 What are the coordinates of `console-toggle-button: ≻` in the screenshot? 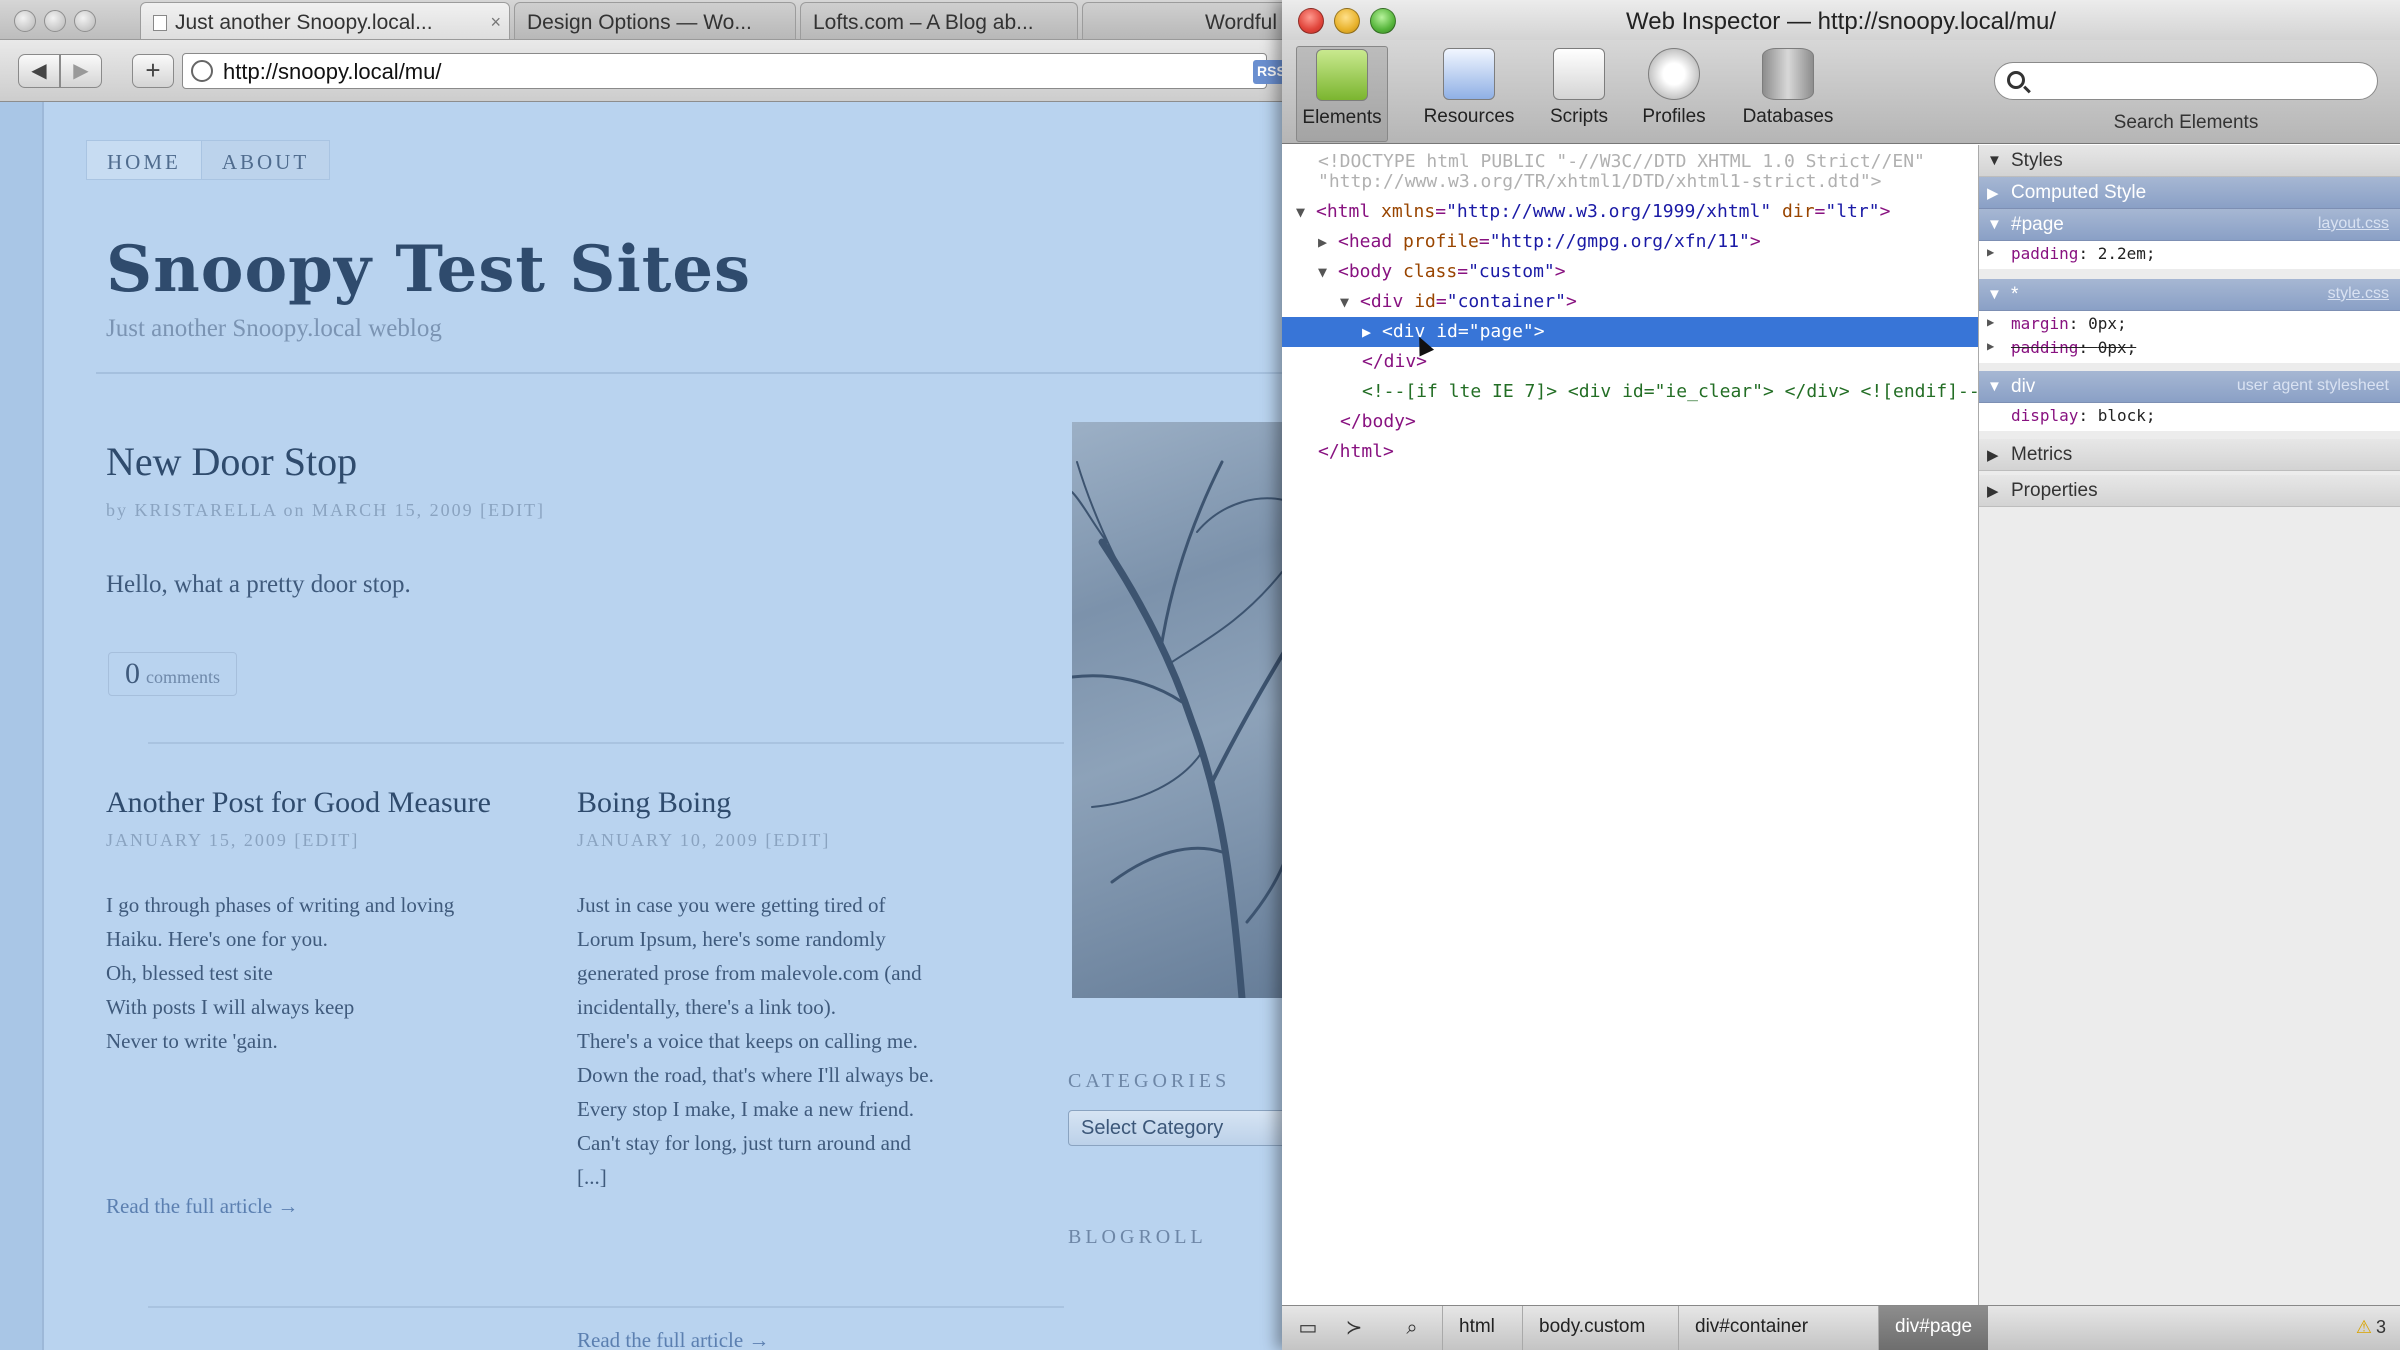 It's located at (1354, 1328).